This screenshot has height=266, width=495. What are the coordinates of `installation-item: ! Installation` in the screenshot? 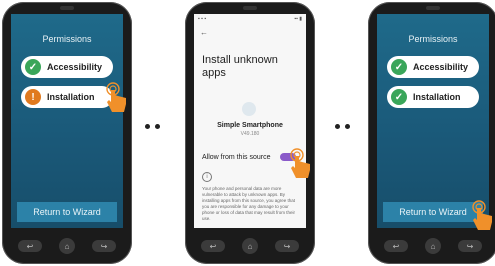 It's located at (67, 97).